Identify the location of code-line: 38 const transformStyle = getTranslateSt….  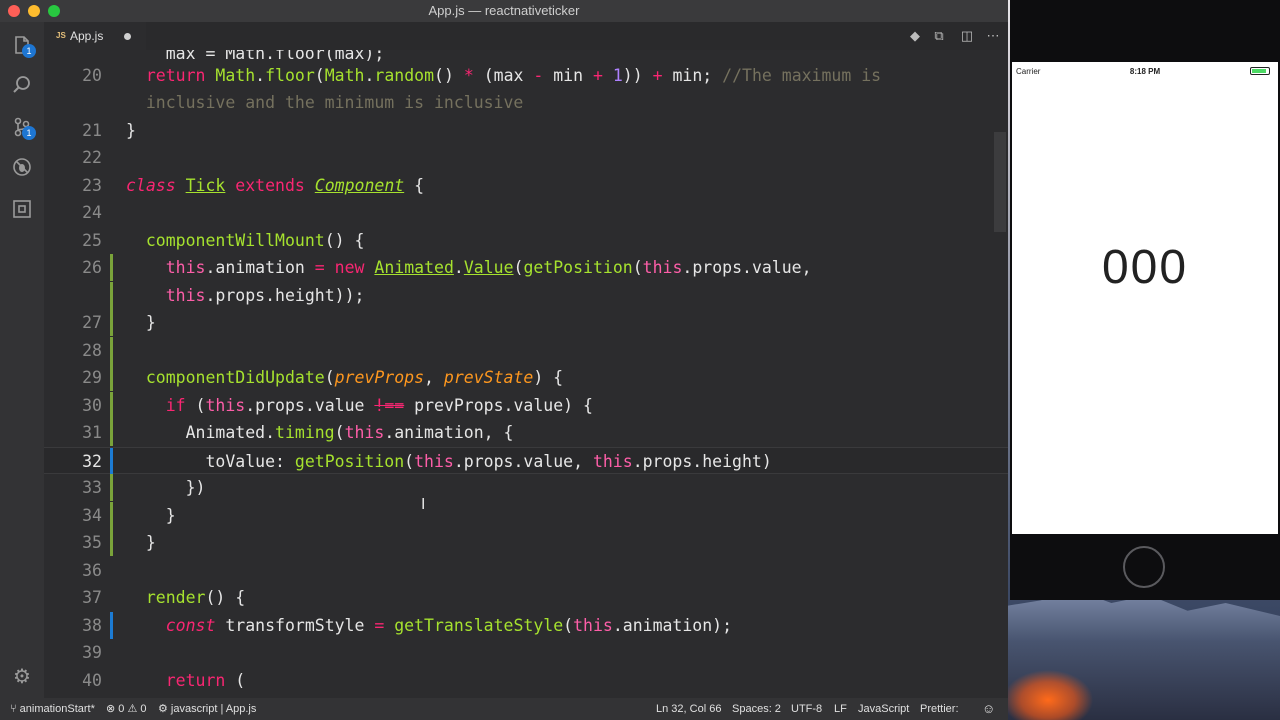
(526, 625).